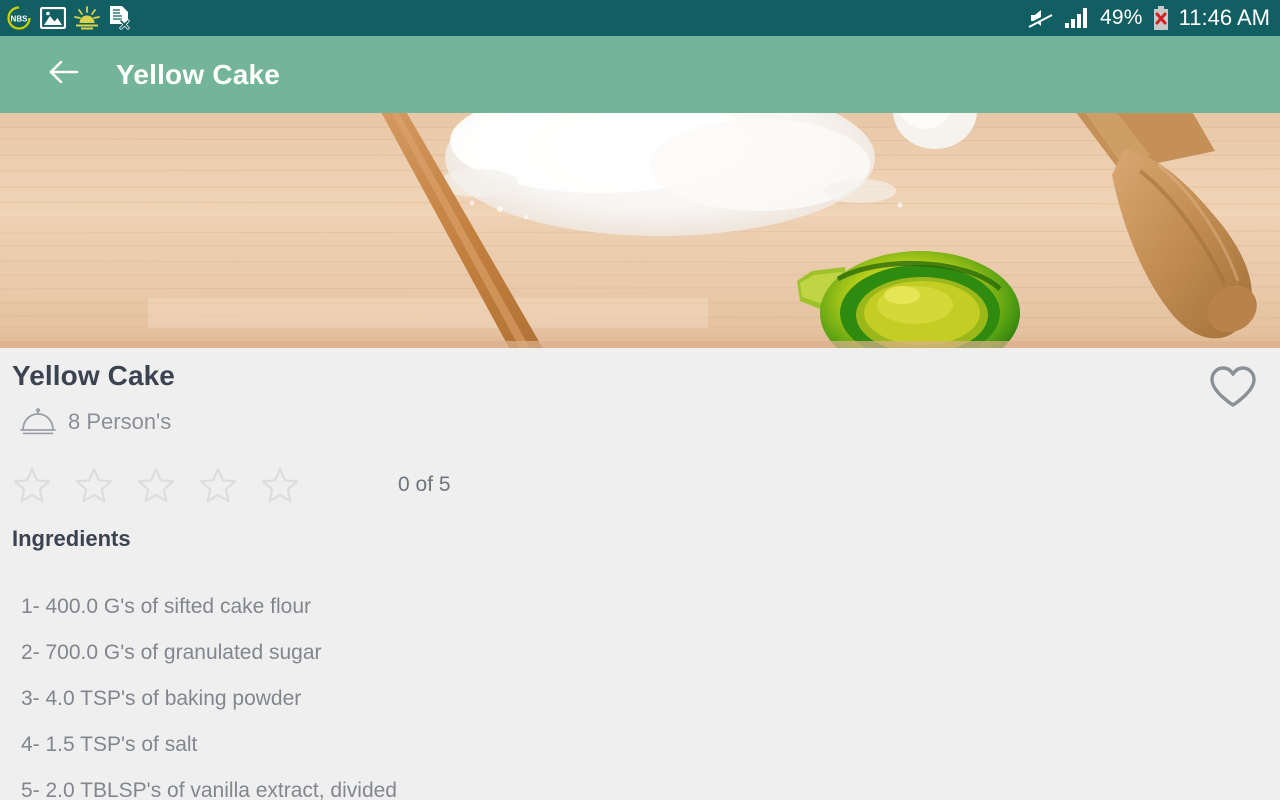  Describe the element at coordinates (1041, 18) in the screenshot. I see `mute-icon` at that location.